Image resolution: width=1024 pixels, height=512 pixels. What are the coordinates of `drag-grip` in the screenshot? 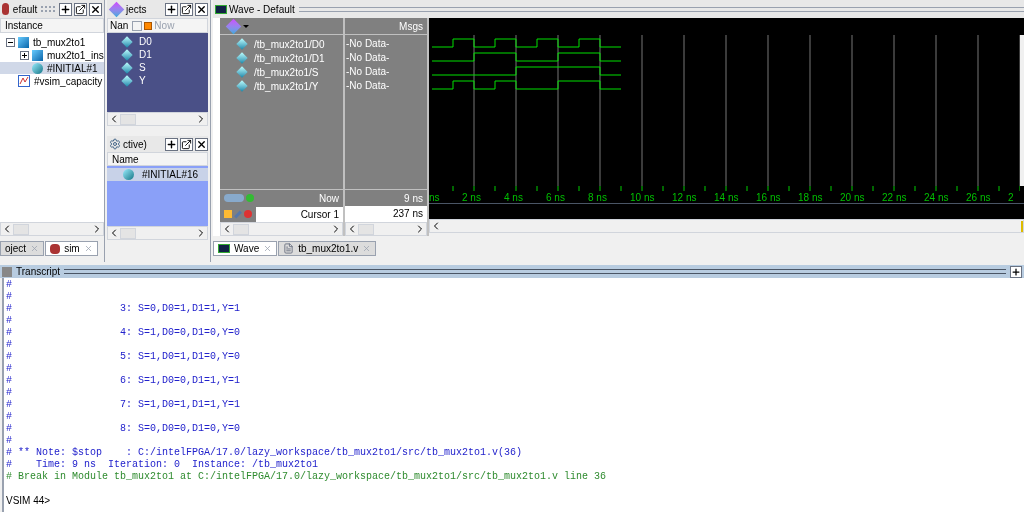 It's located at (48, 9).